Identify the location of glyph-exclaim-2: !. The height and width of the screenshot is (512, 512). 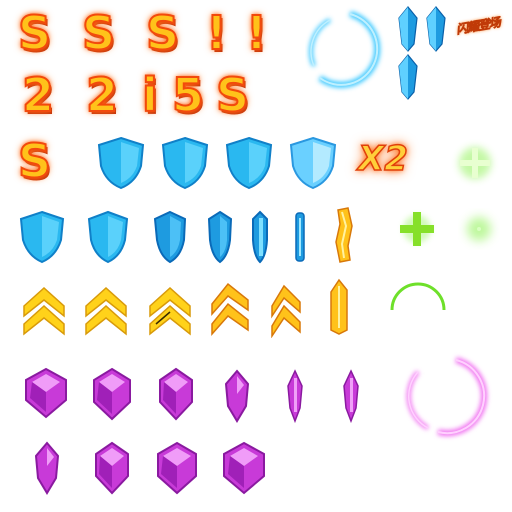
(256, 33).